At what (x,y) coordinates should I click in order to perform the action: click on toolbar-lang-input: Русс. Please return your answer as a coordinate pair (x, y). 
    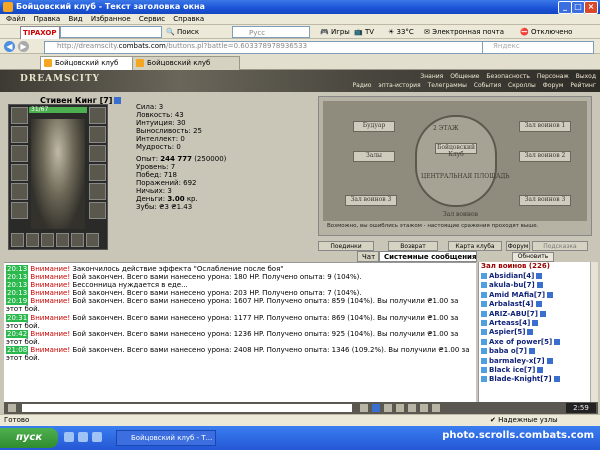
    Looking at the image, I should click on (271, 32).